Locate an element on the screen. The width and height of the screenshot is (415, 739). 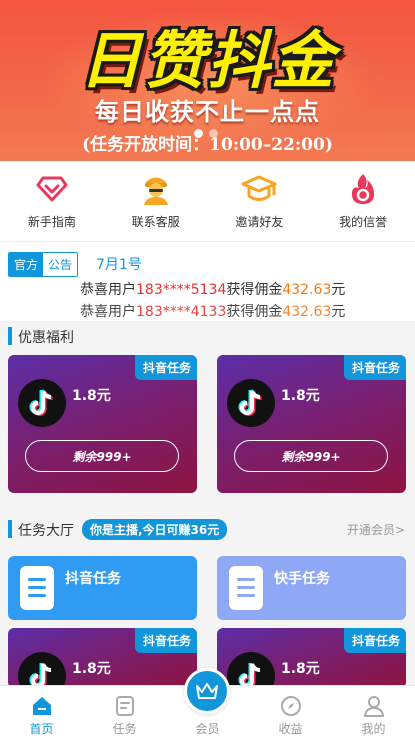
quick-item-label: 联系客服 is located at coordinates (155, 222).